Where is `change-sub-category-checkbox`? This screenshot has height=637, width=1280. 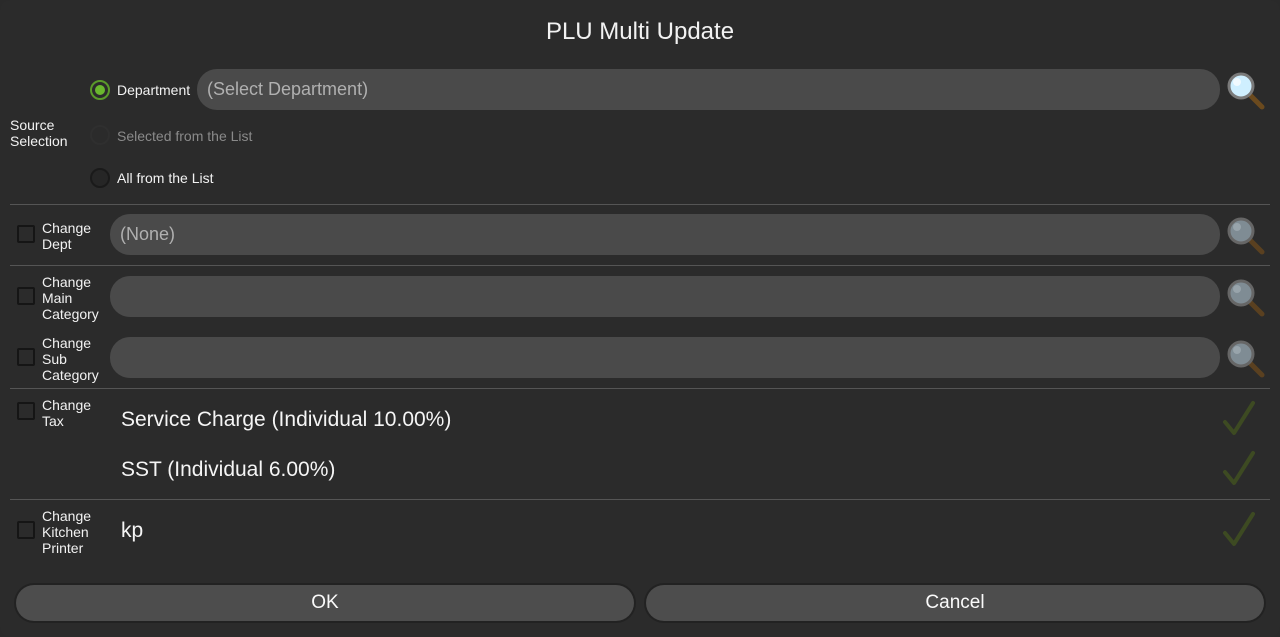 change-sub-category-checkbox is located at coordinates (26, 357).